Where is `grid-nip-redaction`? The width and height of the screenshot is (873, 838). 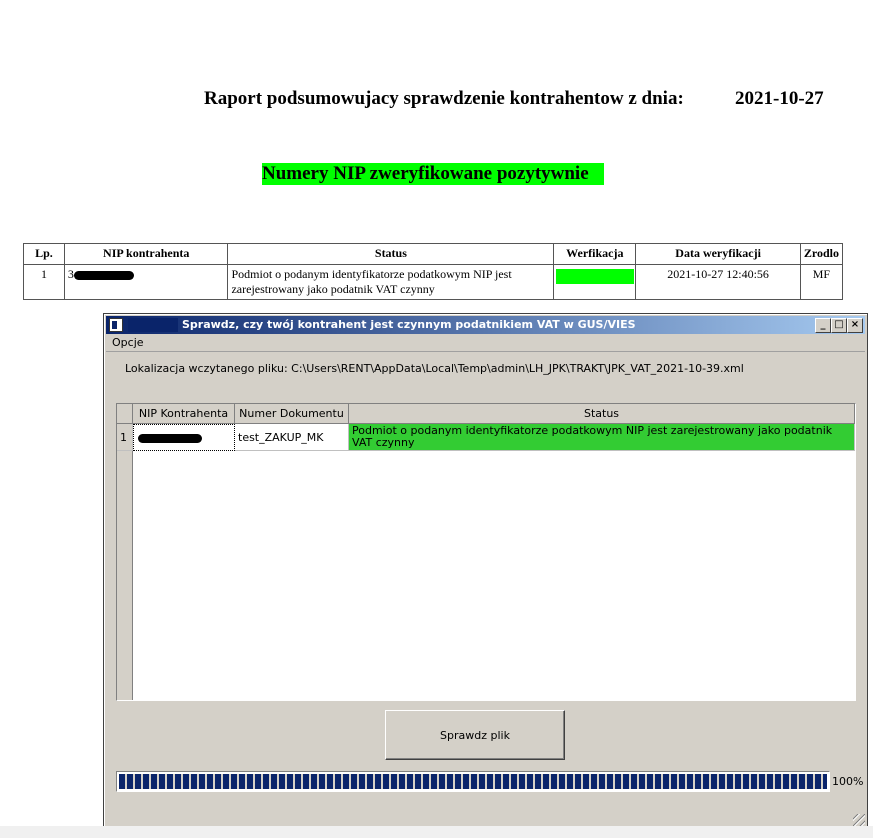
grid-nip-redaction is located at coordinates (170, 438).